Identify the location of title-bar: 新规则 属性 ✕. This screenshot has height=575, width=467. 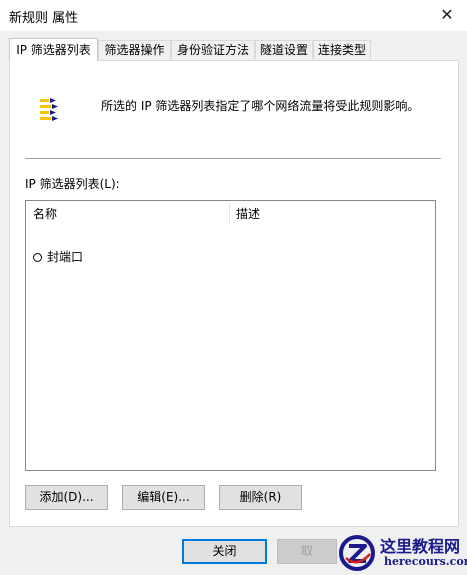
(233, 15).